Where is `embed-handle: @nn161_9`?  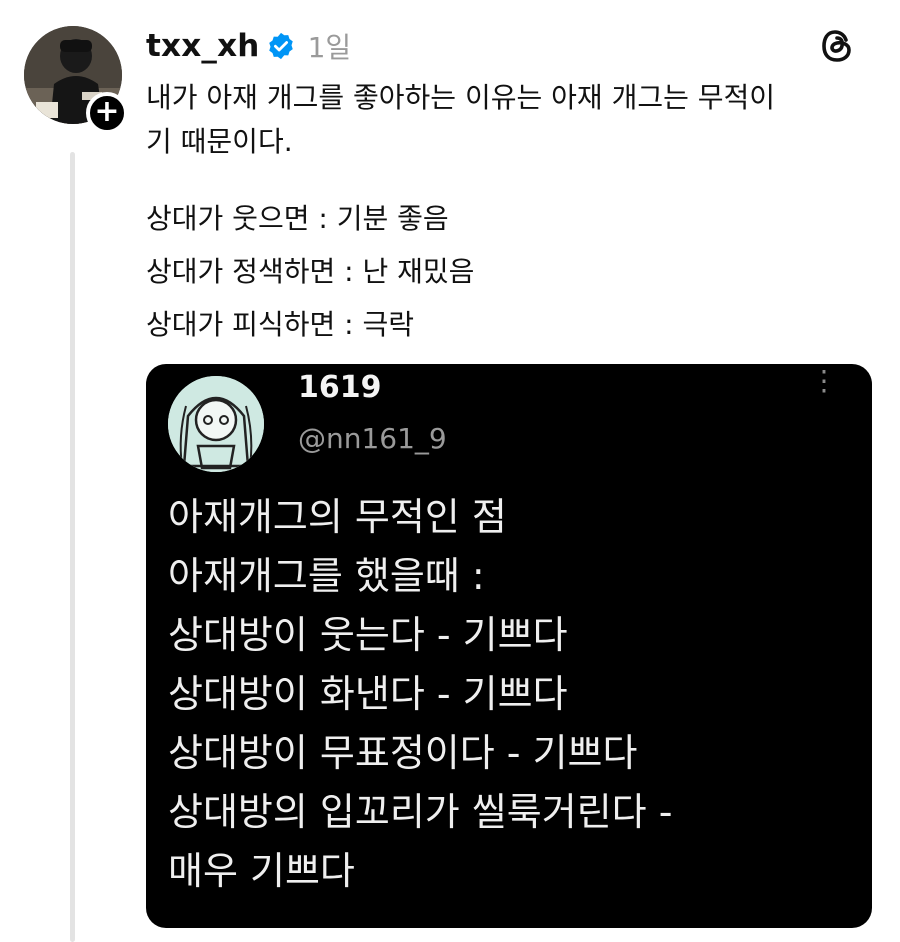
embed-handle: @nn161_9 is located at coordinates (372, 438).